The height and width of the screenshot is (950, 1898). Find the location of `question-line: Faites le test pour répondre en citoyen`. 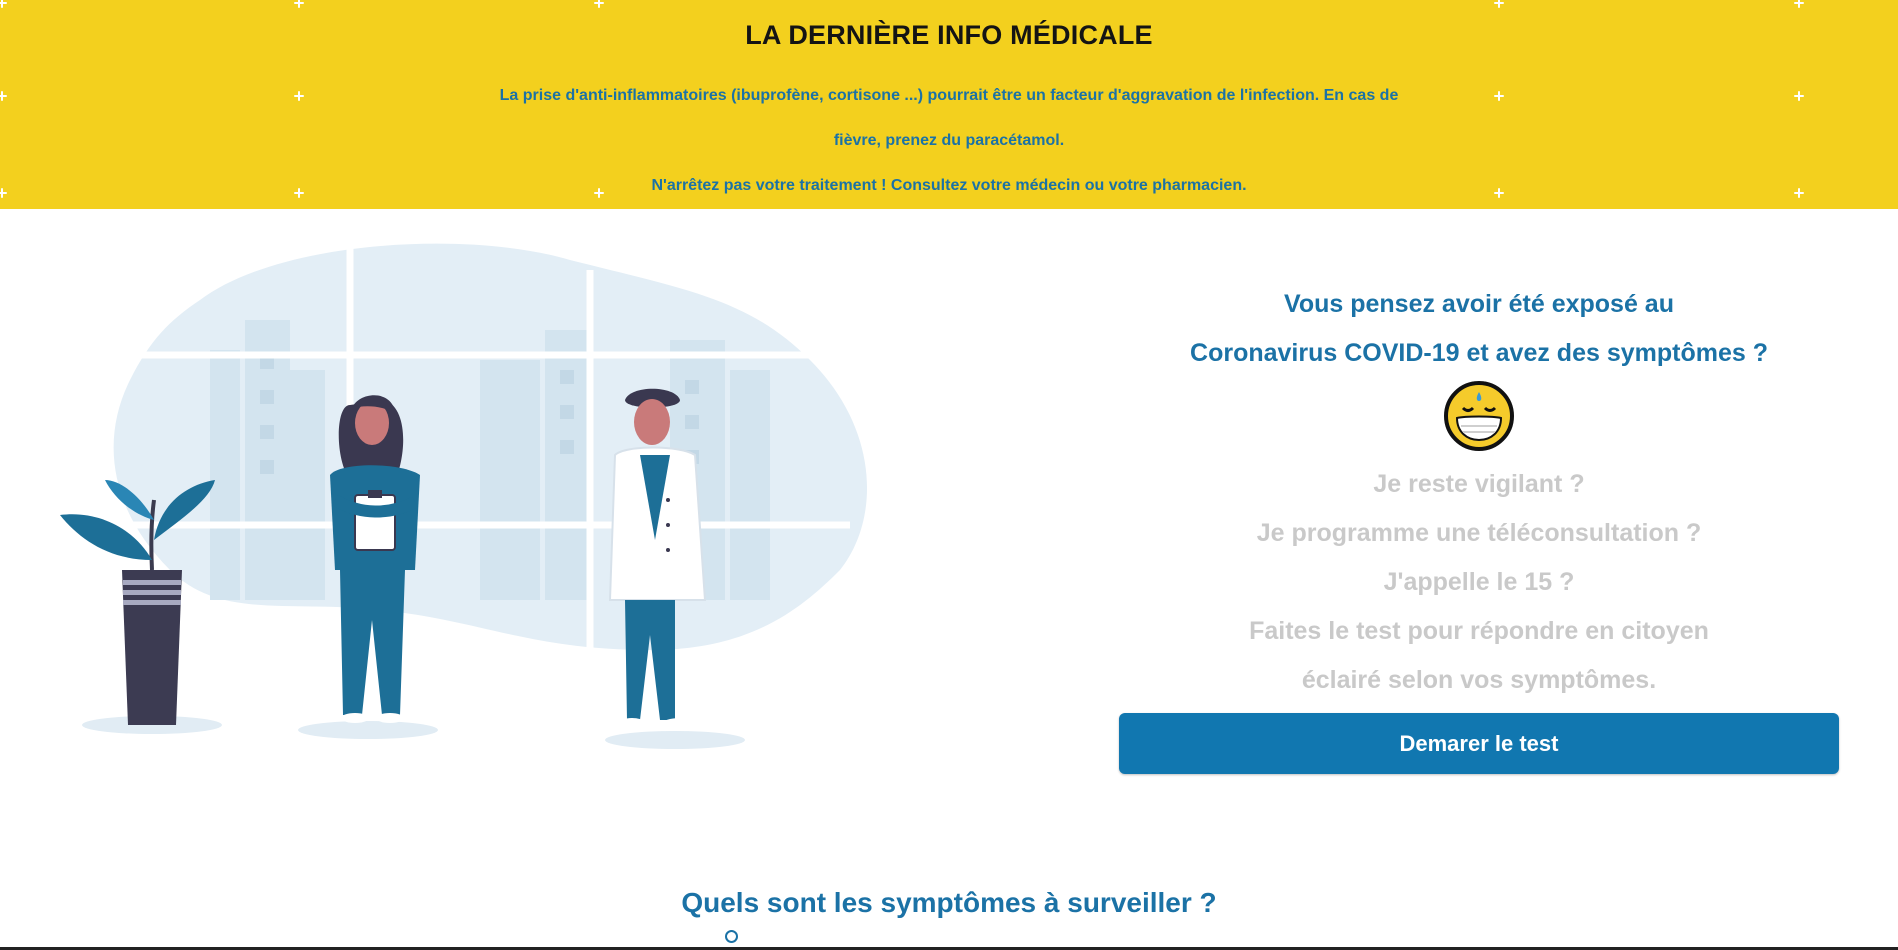

question-line: Faites le test pour répondre en citoyen is located at coordinates (1479, 631).